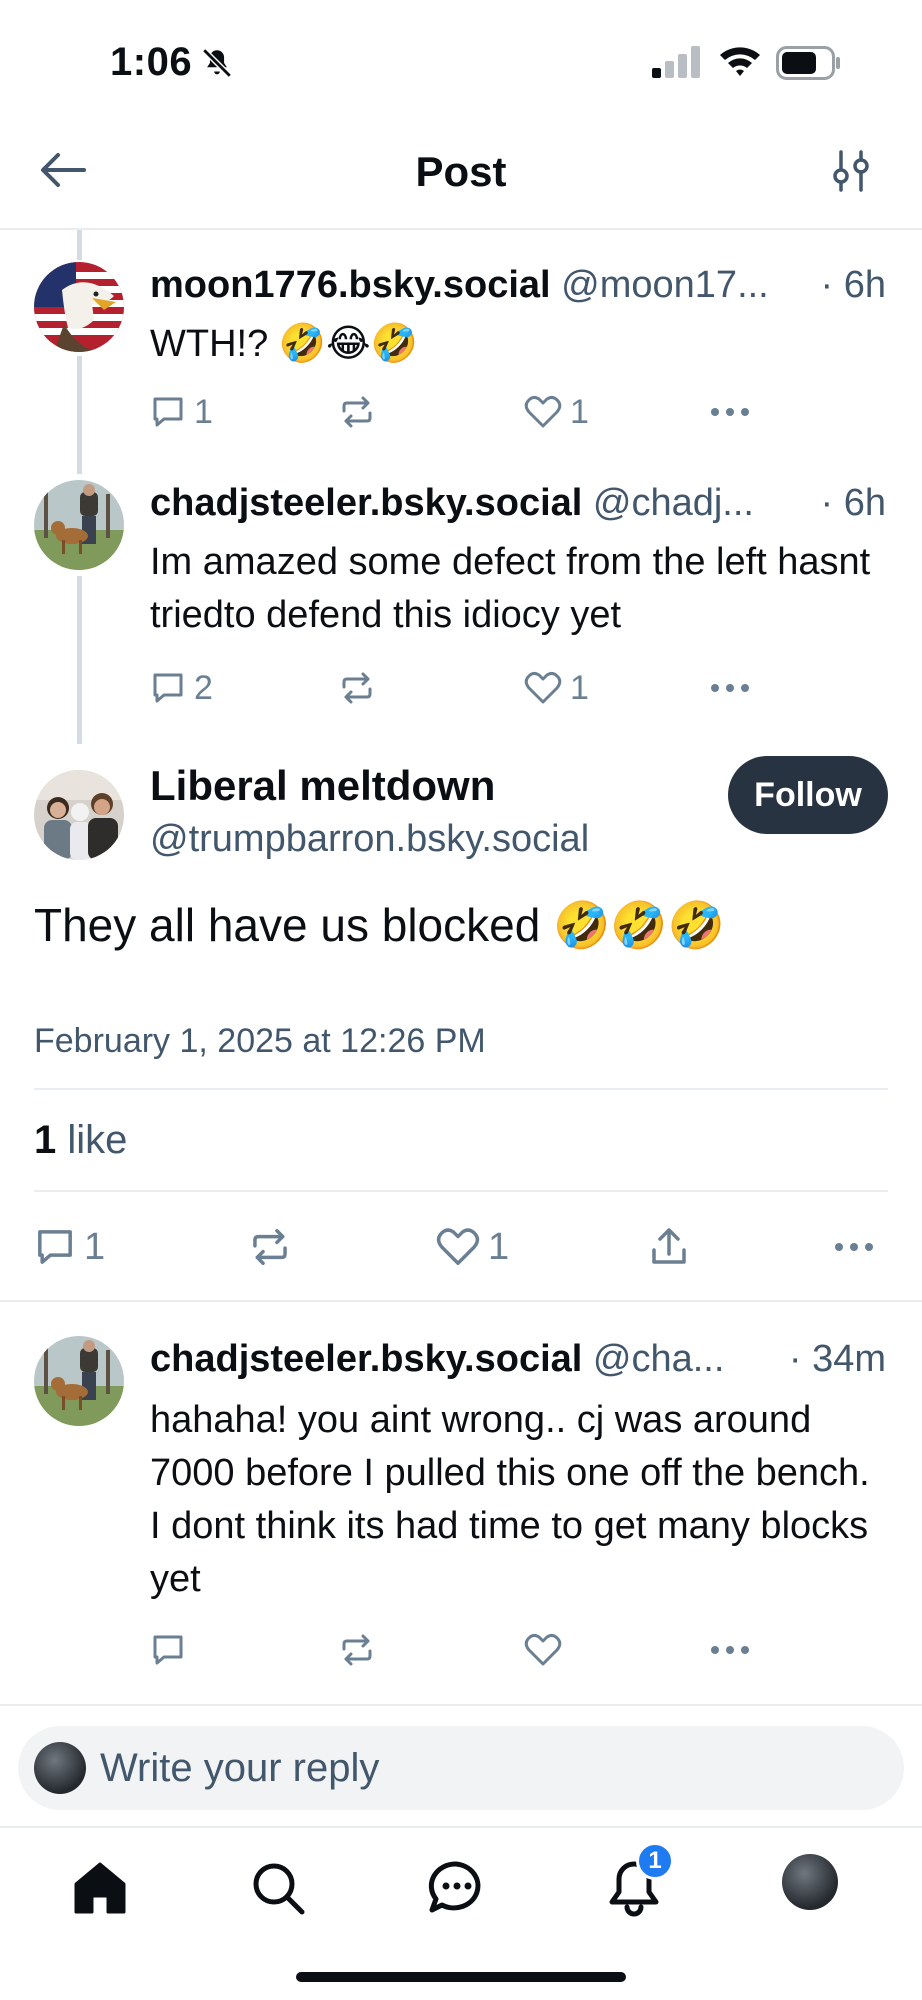 The image size is (922, 2000). I want to click on home-icon, so click(100, 1888).